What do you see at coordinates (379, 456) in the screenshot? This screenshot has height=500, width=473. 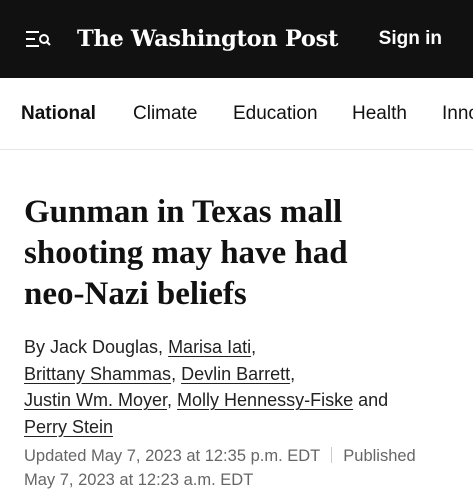 I see `published-label: Published` at bounding box center [379, 456].